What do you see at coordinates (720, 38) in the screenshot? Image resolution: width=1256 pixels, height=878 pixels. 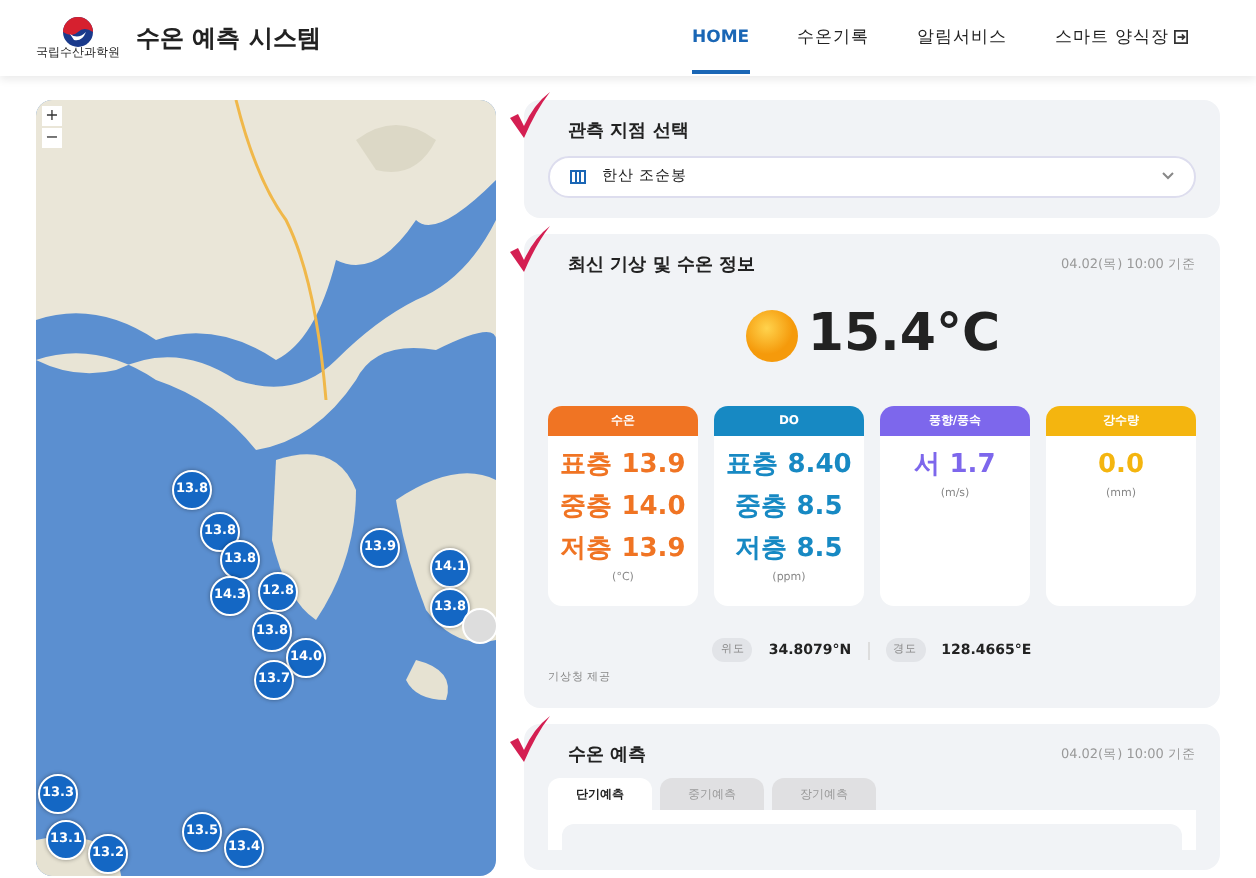 I see `nav-link: HOME` at bounding box center [720, 38].